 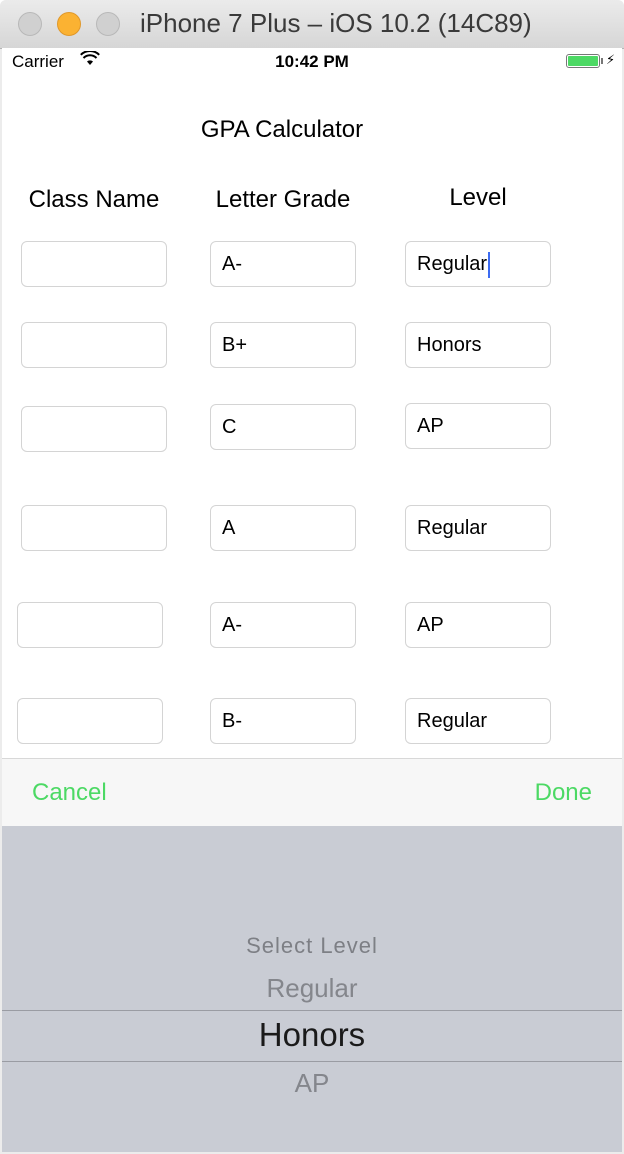 I want to click on letter-grade-input: C, so click(x=283, y=427).